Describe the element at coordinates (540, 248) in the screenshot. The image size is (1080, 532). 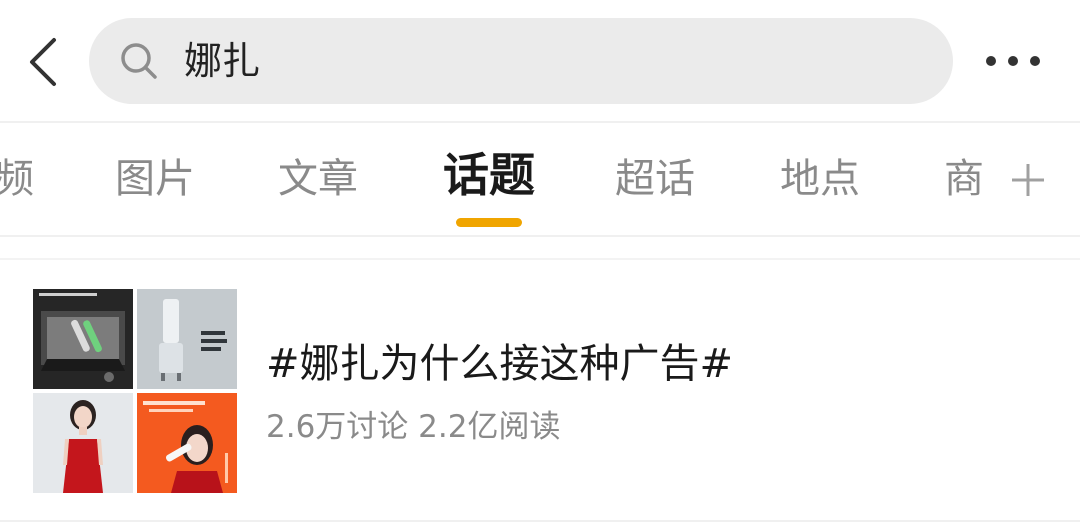
I see `section-gap` at that location.